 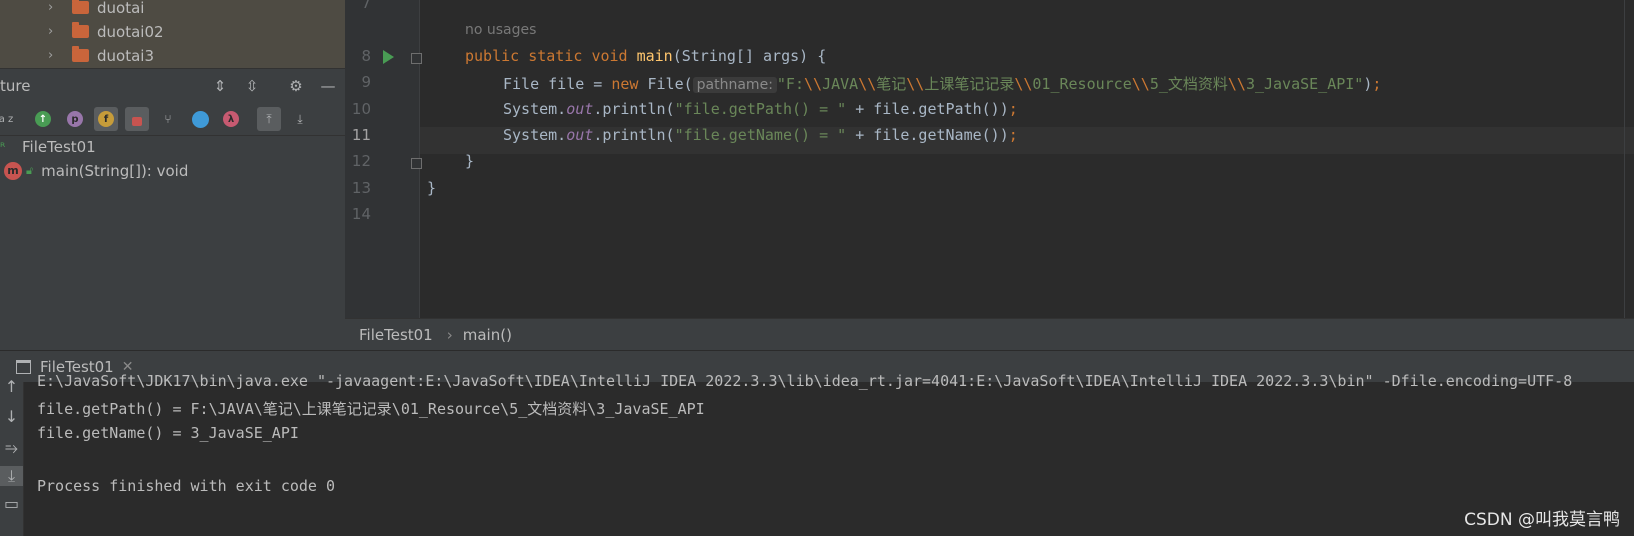 I want to click on tree-item-duotai: › duotai, so click(x=72, y=10).